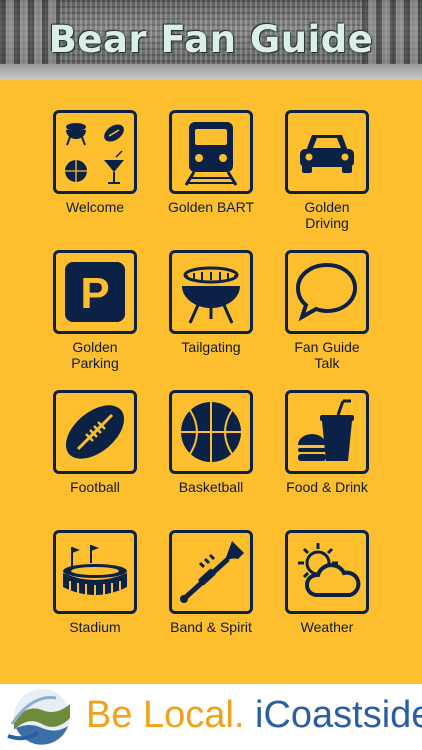  What do you see at coordinates (327, 432) in the screenshot?
I see `burger-drink-icon` at bounding box center [327, 432].